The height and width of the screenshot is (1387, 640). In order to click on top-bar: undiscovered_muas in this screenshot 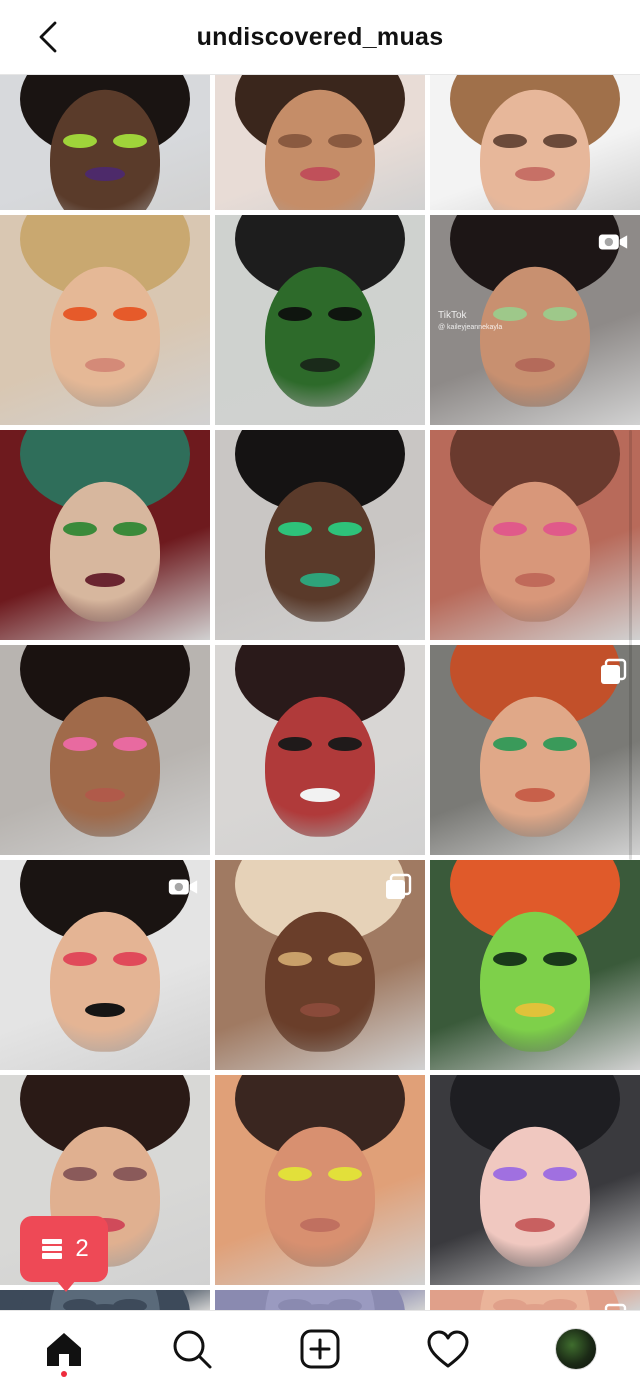, I will do `click(320, 37)`.